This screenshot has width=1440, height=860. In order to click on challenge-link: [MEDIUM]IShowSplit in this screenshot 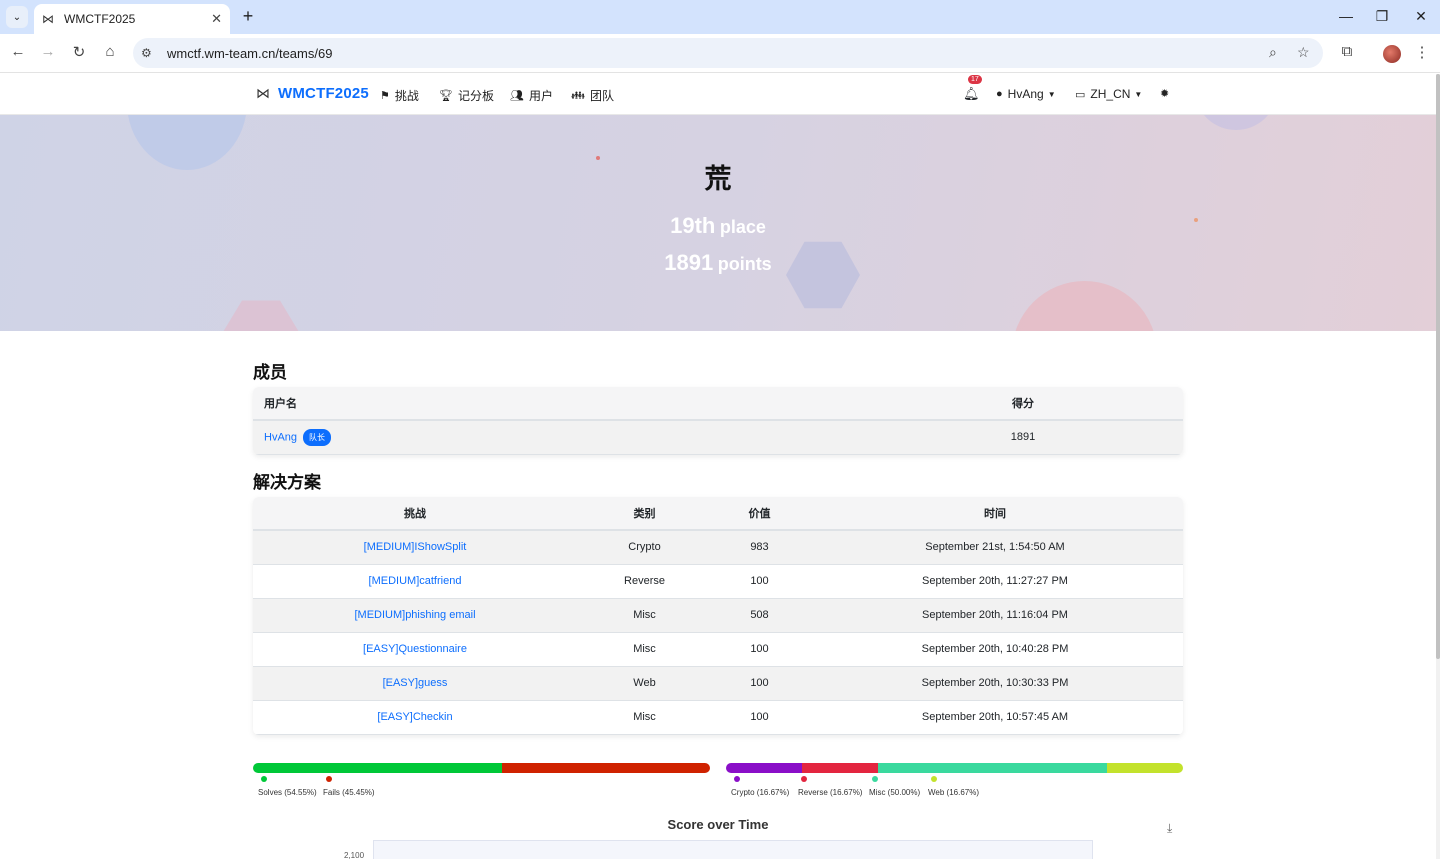, I will do `click(415, 547)`.